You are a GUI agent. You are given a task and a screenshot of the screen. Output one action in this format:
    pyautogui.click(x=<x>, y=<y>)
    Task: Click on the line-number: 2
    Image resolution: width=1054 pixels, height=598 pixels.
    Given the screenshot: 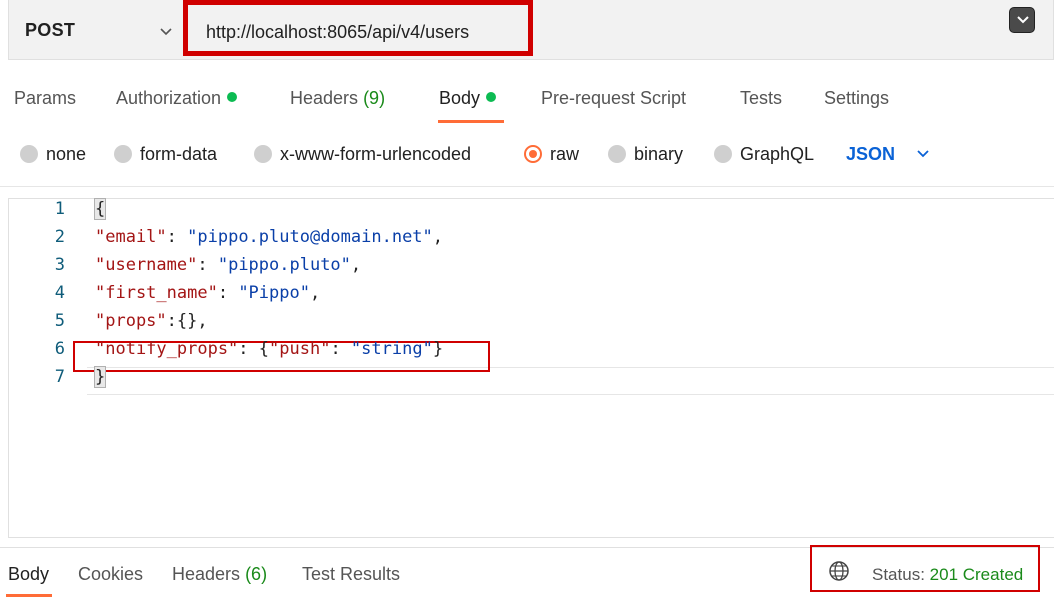 What is the action you would take?
    pyautogui.click(x=59, y=237)
    